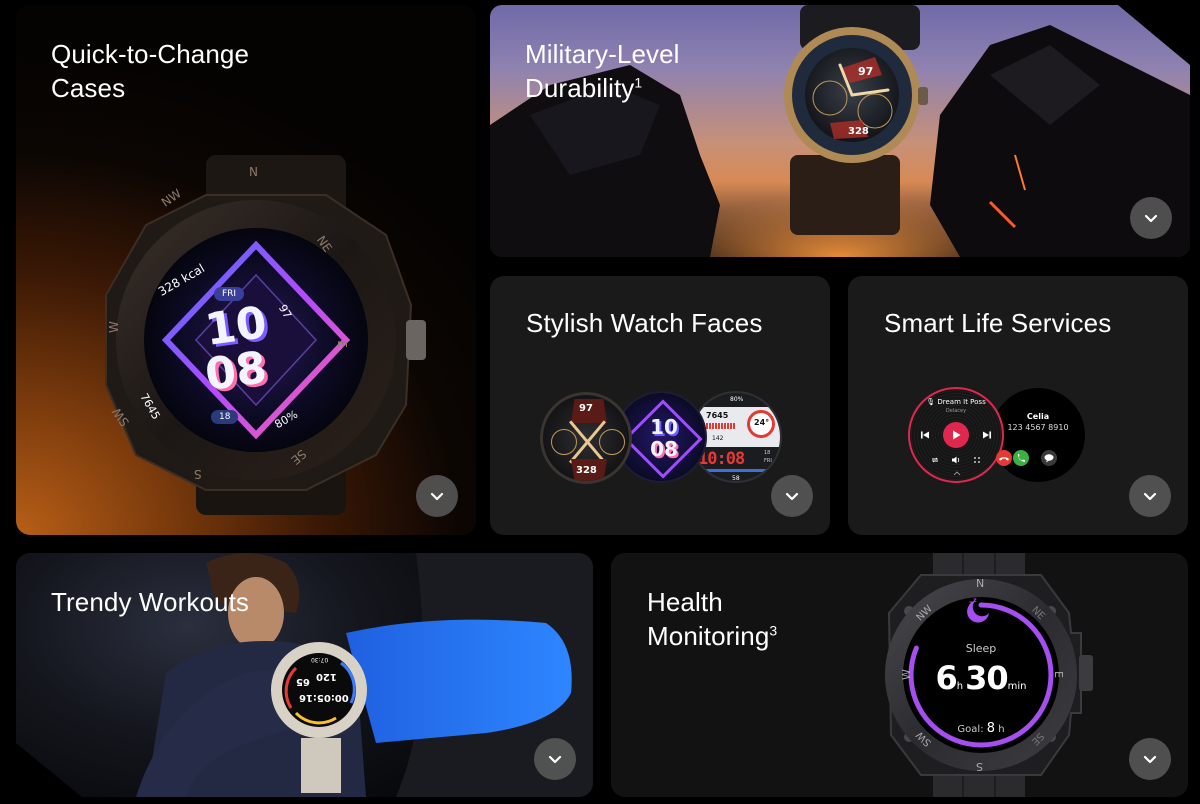 The height and width of the screenshot is (804, 1200). What do you see at coordinates (977, 460) in the screenshot?
I see `more-options-icon` at bounding box center [977, 460].